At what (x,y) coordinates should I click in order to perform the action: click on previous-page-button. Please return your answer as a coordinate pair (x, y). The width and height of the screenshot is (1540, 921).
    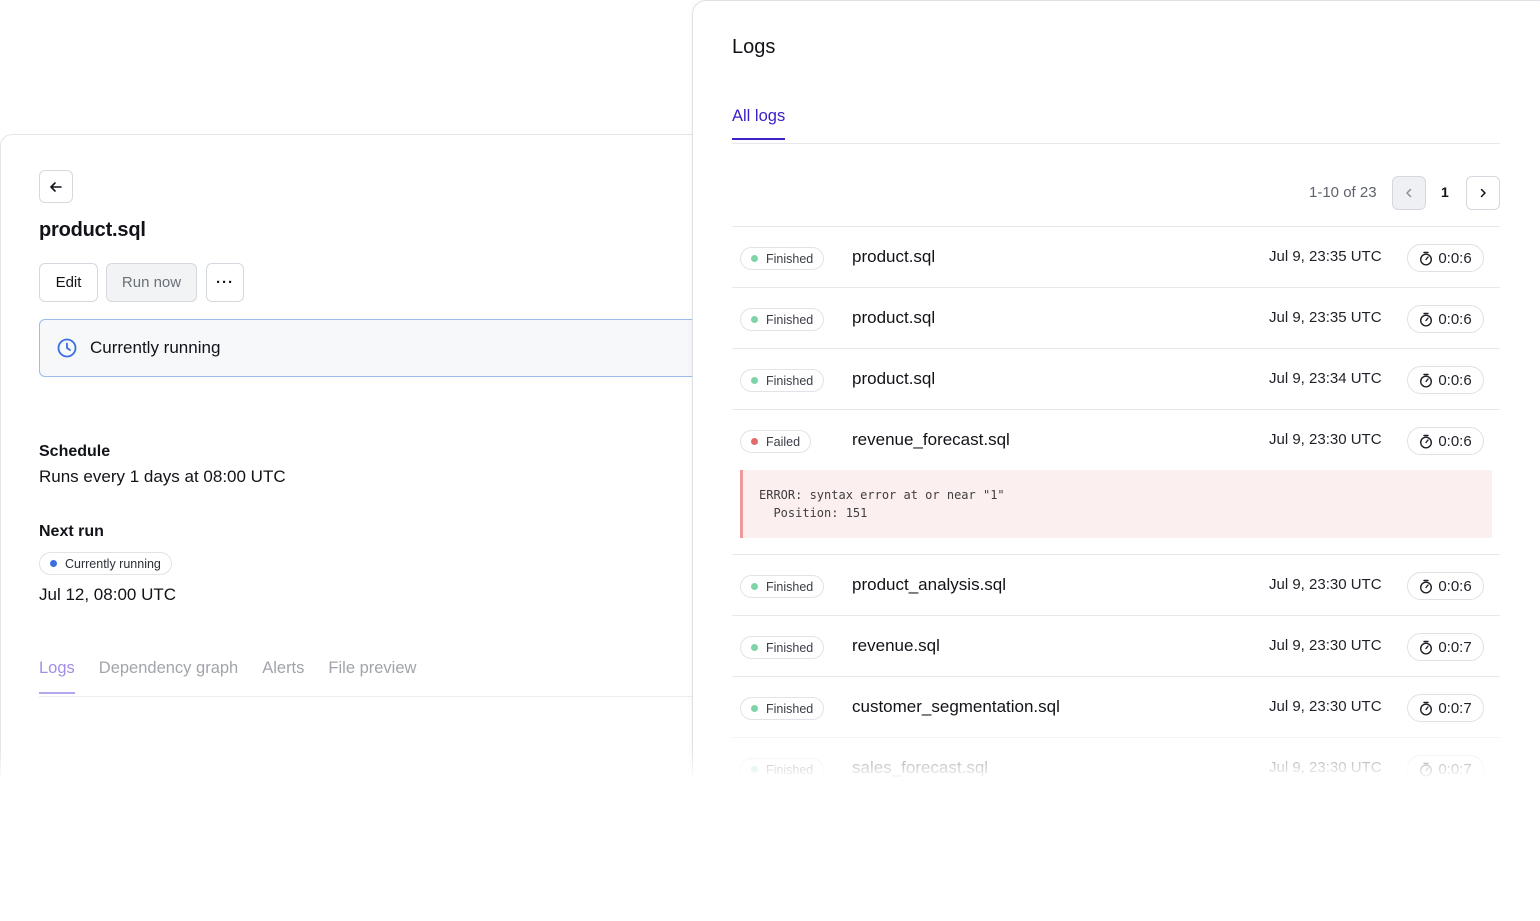
    Looking at the image, I should click on (1409, 193).